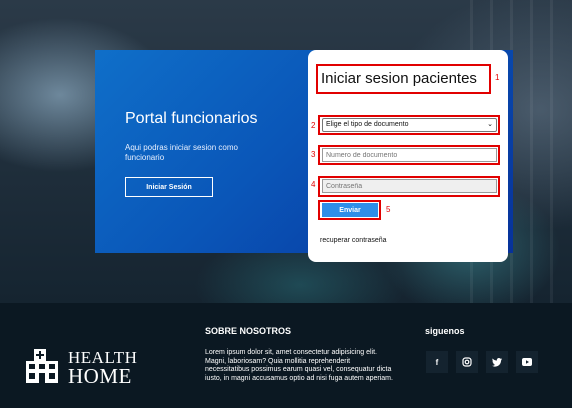 The image size is (572, 408). I want to click on annotation-box-document-number, so click(409, 155).